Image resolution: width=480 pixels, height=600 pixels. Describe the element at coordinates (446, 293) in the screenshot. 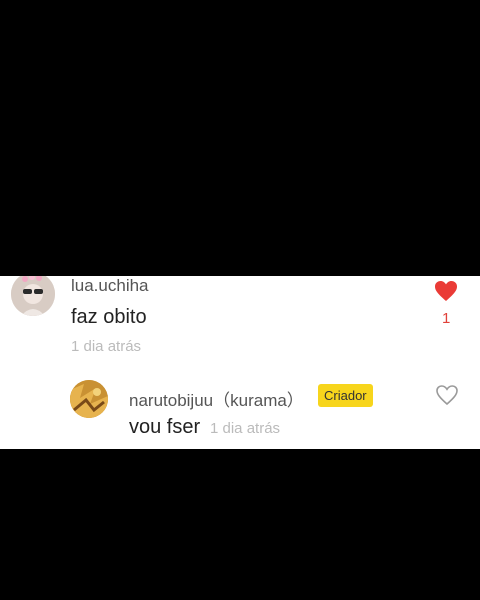

I see `heart-filled-icon` at that location.